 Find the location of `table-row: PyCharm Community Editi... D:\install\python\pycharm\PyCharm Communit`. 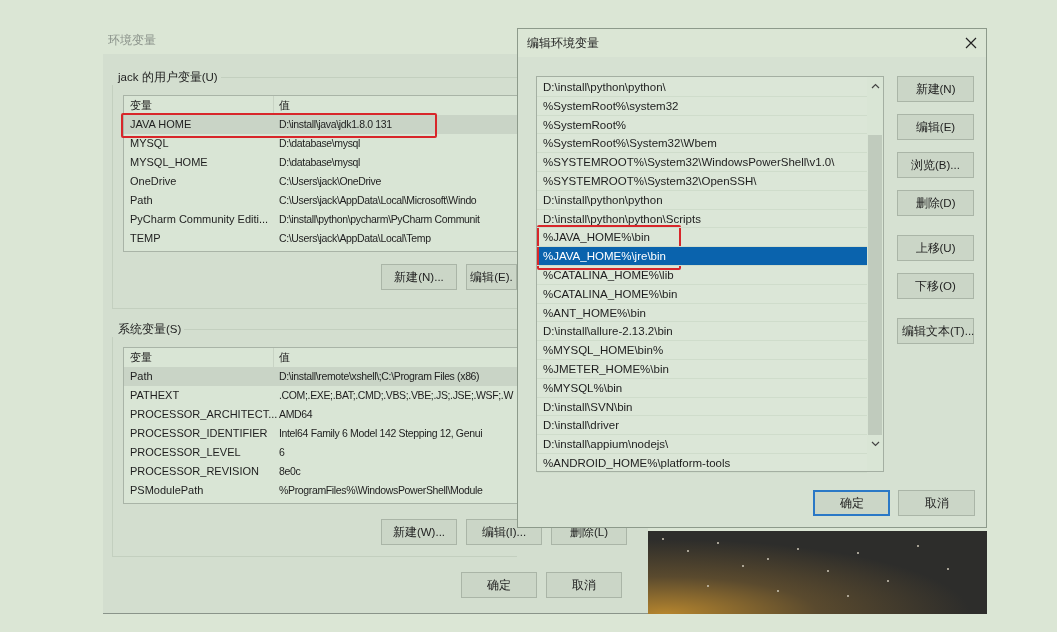

table-row: PyCharm Community Editi... D:\install\python\pycharm\PyCharm Communit is located at coordinates (320, 219).